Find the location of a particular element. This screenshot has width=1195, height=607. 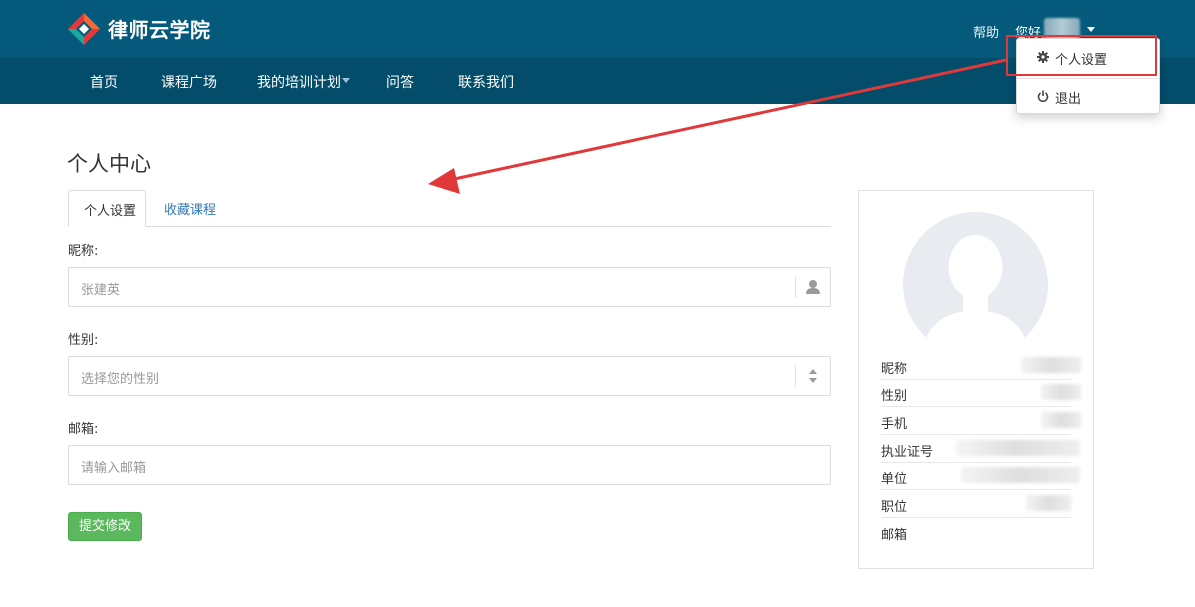

nav-item-home: 首页 is located at coordinates (104, 82).